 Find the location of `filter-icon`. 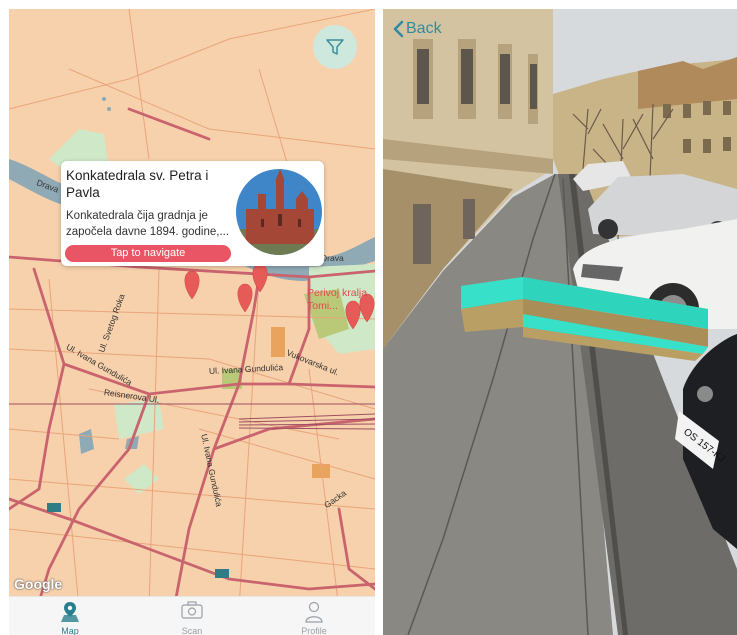

filter-icon is located at coordinates (335, 47).